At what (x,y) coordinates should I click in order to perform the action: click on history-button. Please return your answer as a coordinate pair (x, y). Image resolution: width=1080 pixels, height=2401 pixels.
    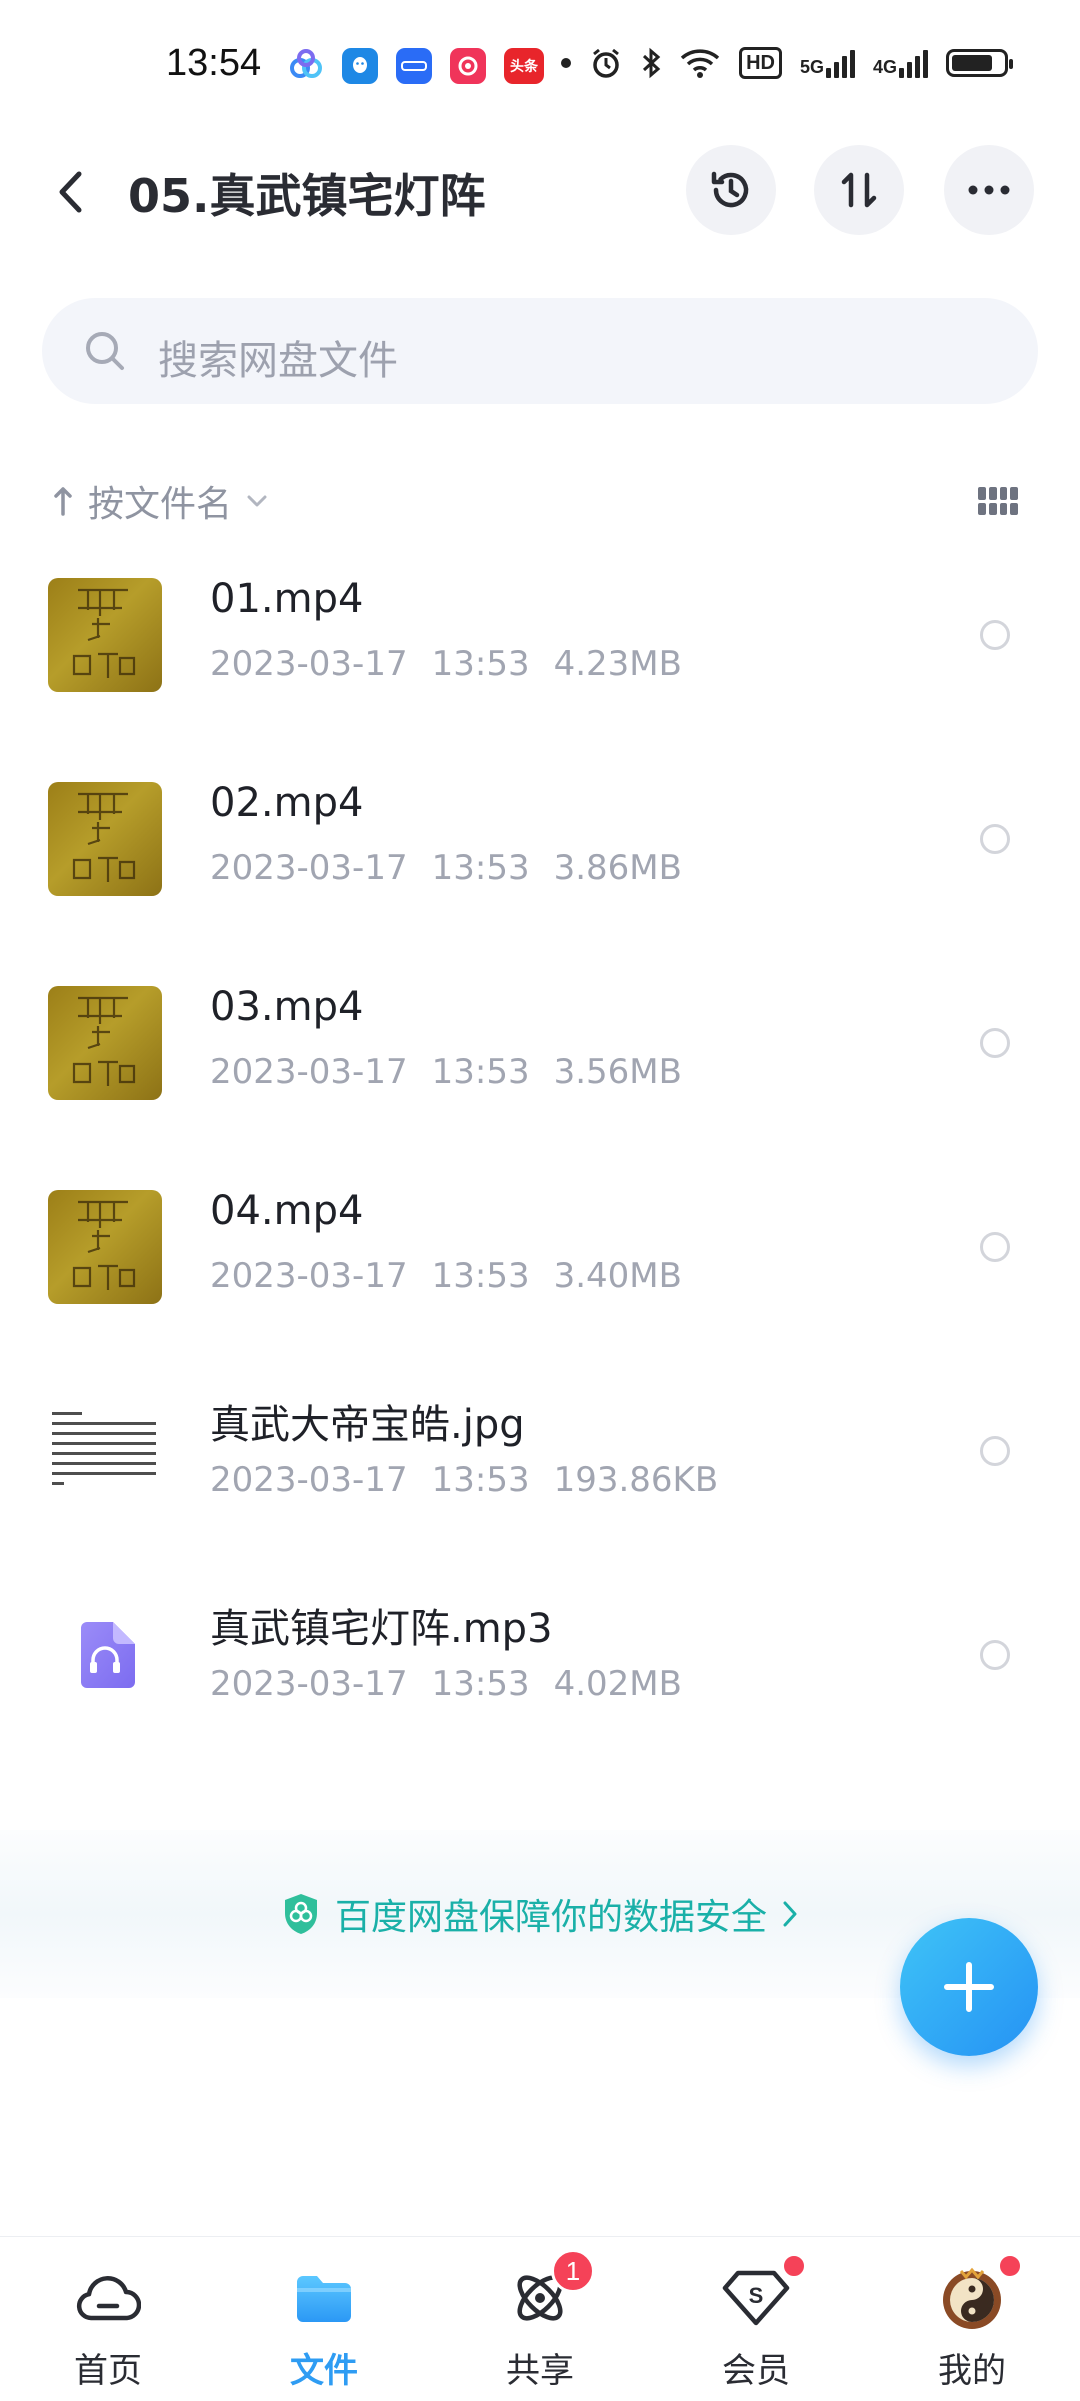
    Looking at the image, I should click on (731, 190).